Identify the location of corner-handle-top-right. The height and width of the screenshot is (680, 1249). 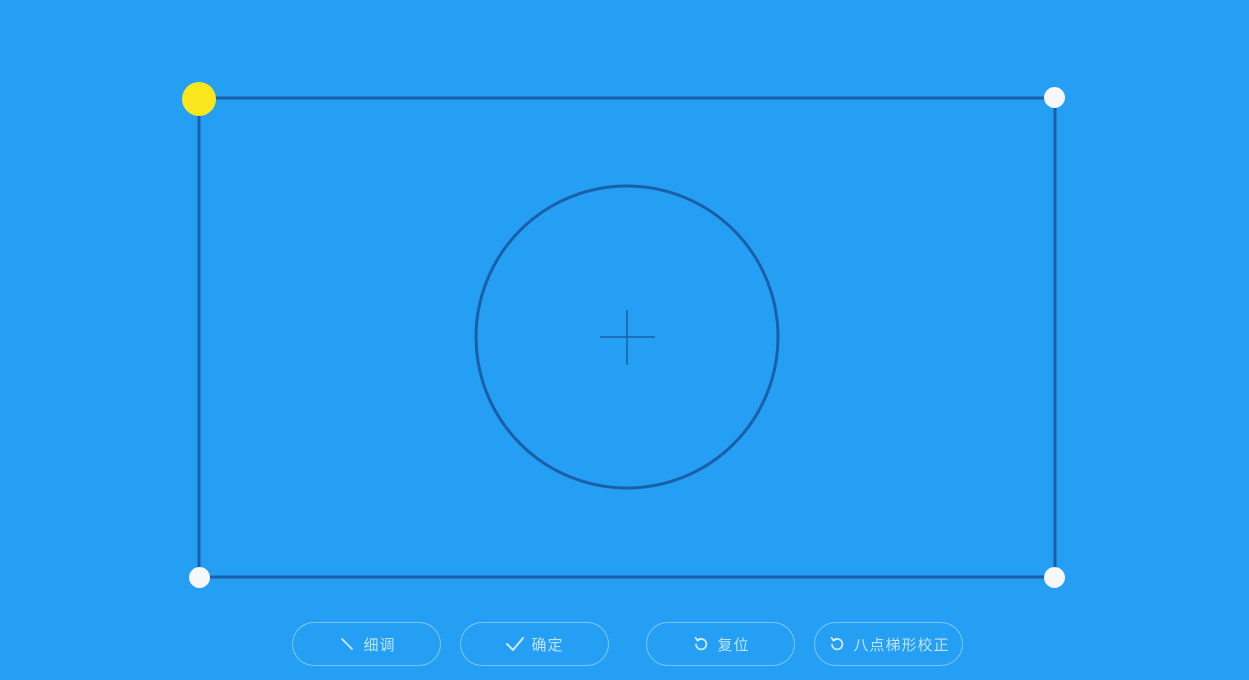
(1054, 97).